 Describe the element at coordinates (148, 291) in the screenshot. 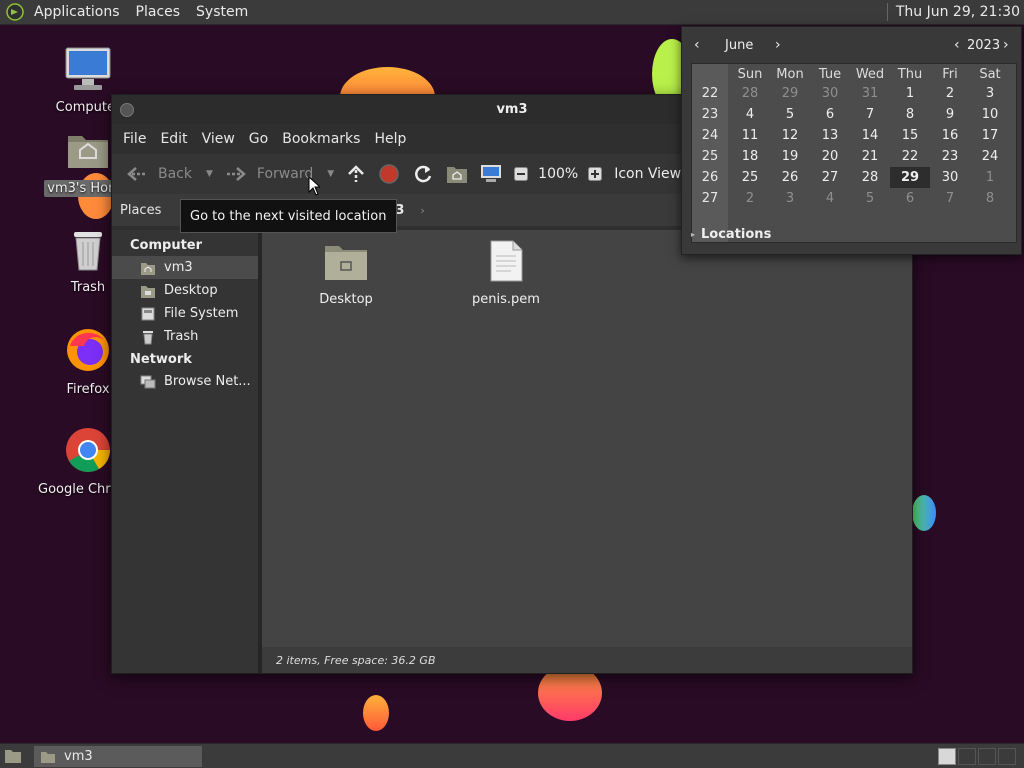

I see `desktop-folder-icon` at that location.